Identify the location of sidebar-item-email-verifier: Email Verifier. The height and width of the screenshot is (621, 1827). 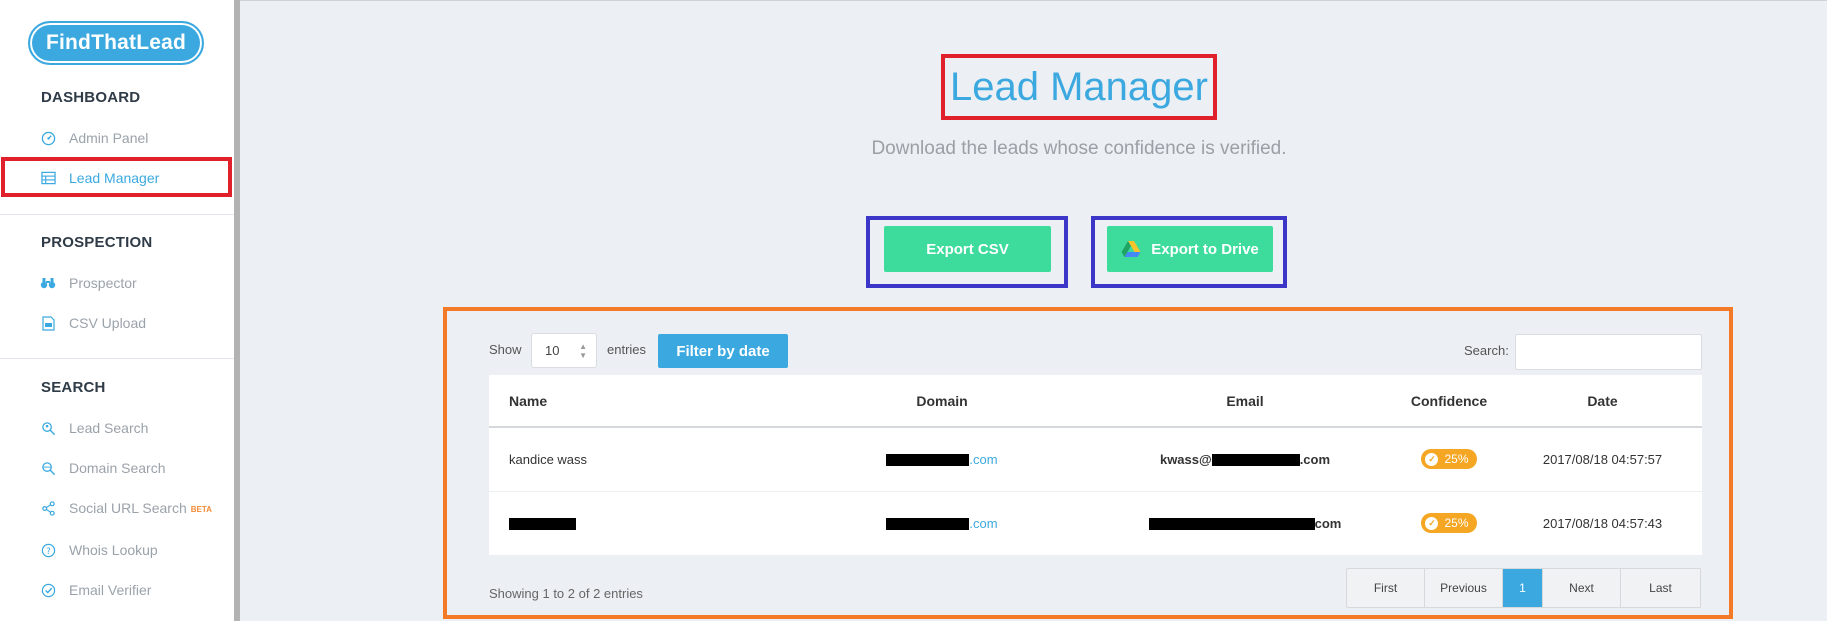
(117, 590).